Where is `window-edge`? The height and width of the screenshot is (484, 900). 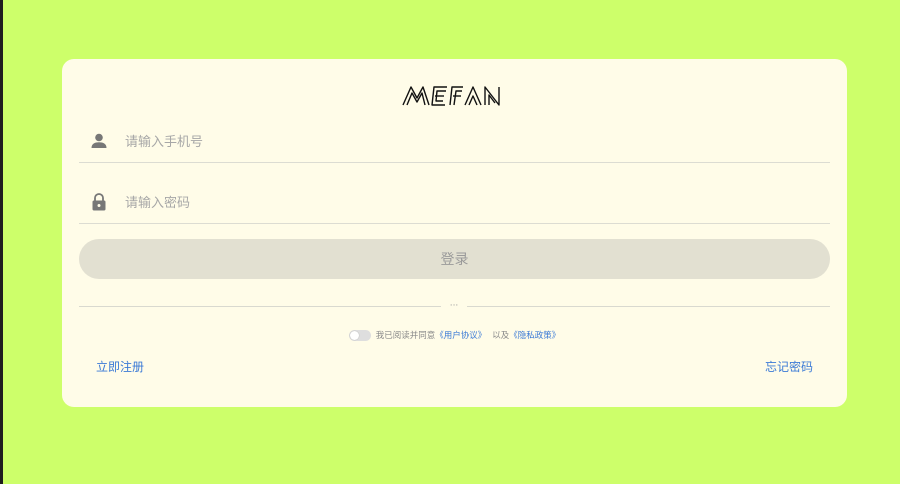 window-edge is located at coordinates (1, 242).